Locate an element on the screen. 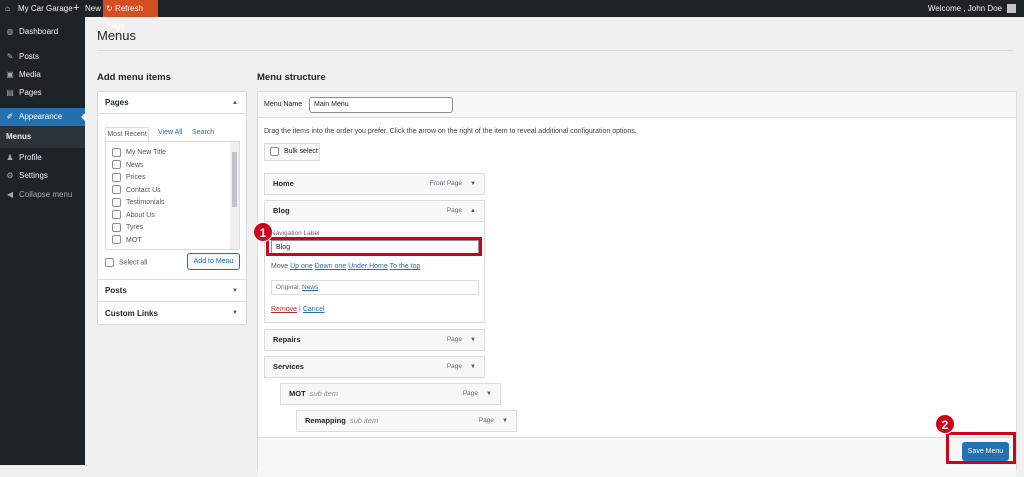  list-item: News is located at coordinates (175, 166).